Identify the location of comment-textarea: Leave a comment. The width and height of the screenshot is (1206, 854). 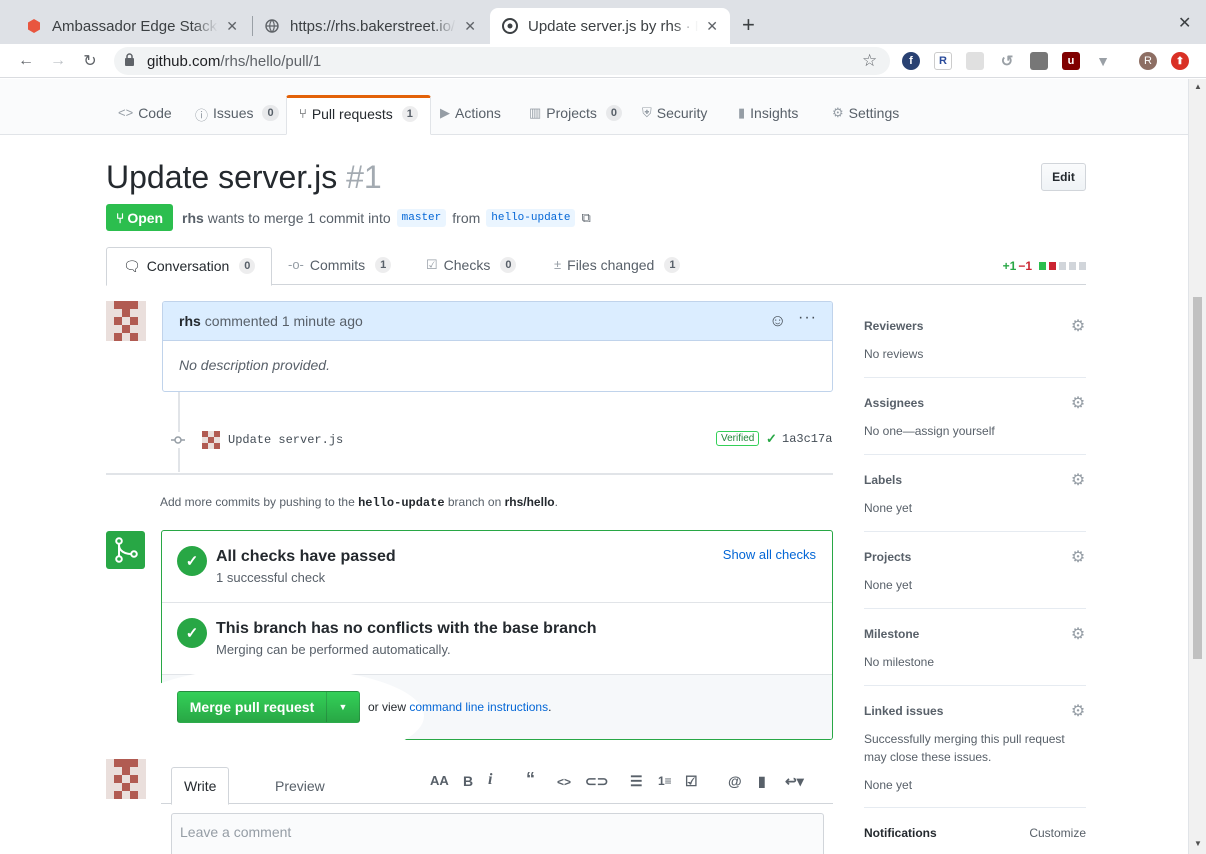
(497, 833).